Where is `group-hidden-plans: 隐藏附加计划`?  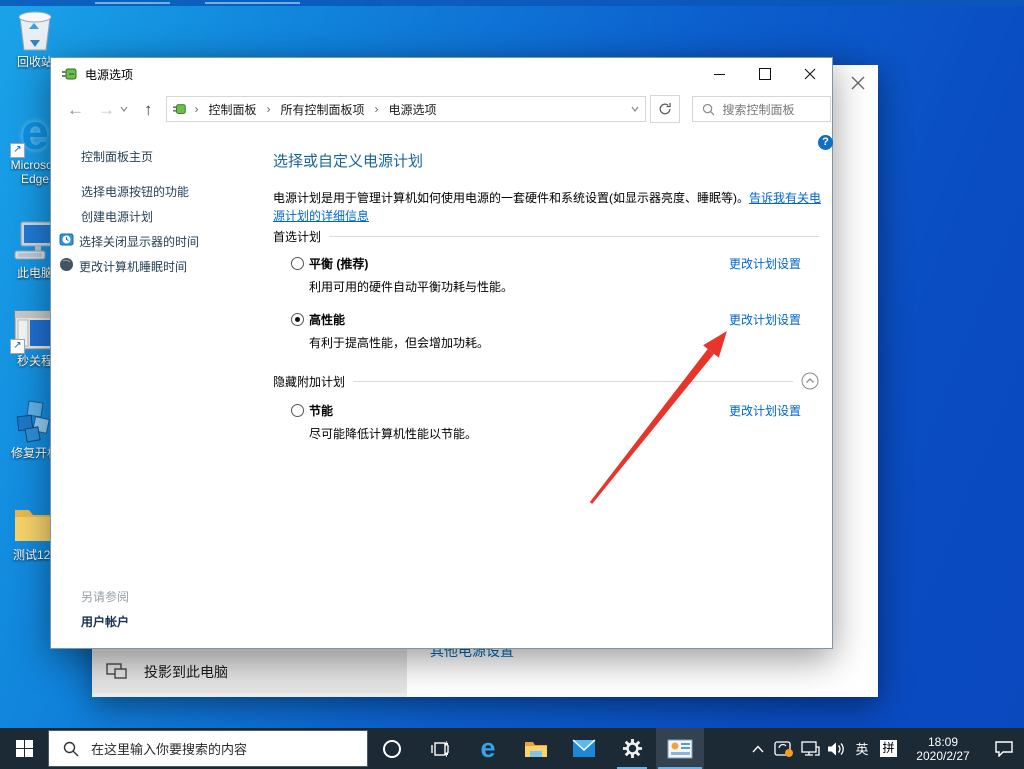
group-hidden-plans: 隐藏附加计划 is located at coordinates (546, 381).